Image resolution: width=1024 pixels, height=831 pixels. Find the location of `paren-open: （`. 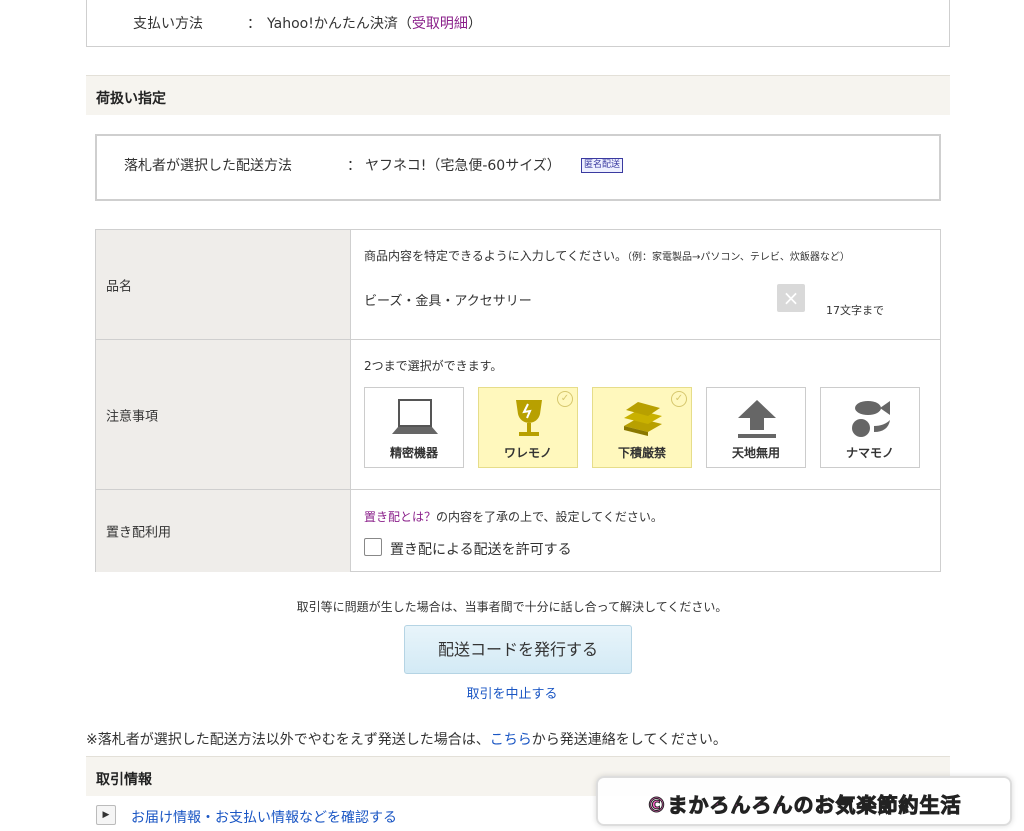

paren-open: （ is located at coordinates (404, 24).